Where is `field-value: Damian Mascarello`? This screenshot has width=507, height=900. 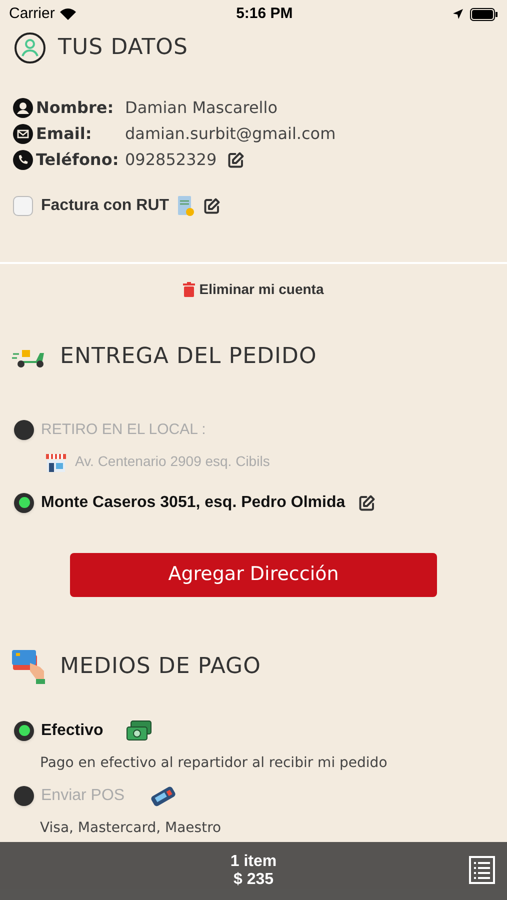 field-value: Damian Mascarello is located at coordinates (201, 108).